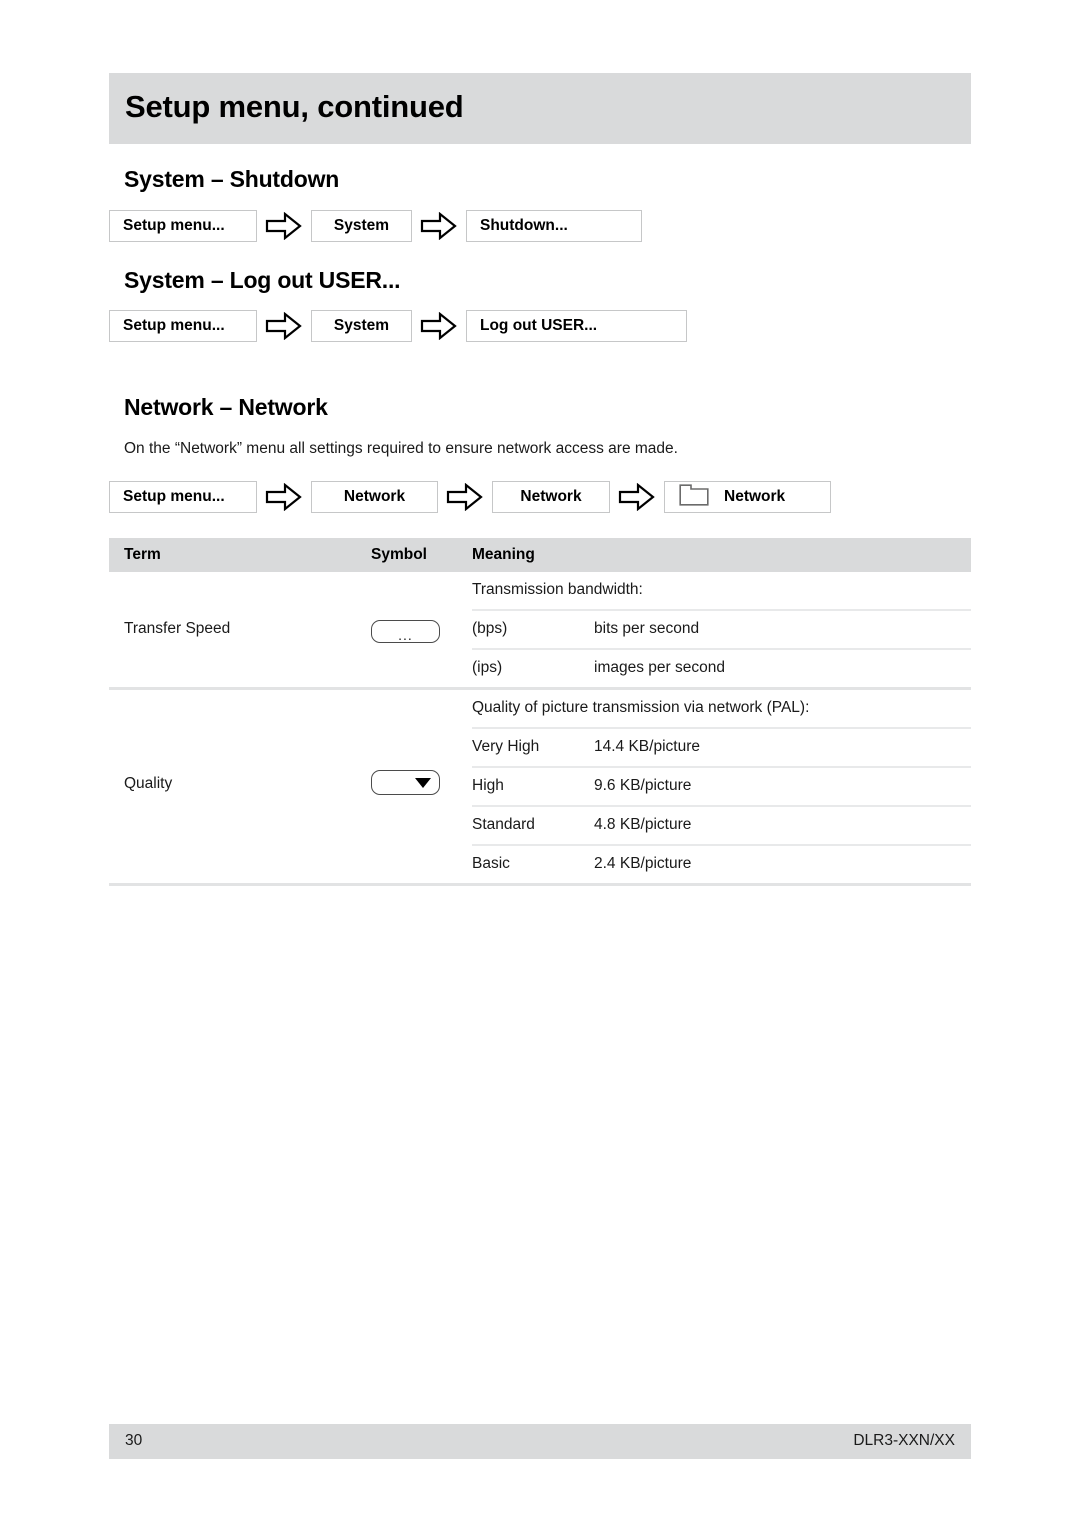  I want to click on breadcrumb-item-network-menu: Network, so click(374, 497).